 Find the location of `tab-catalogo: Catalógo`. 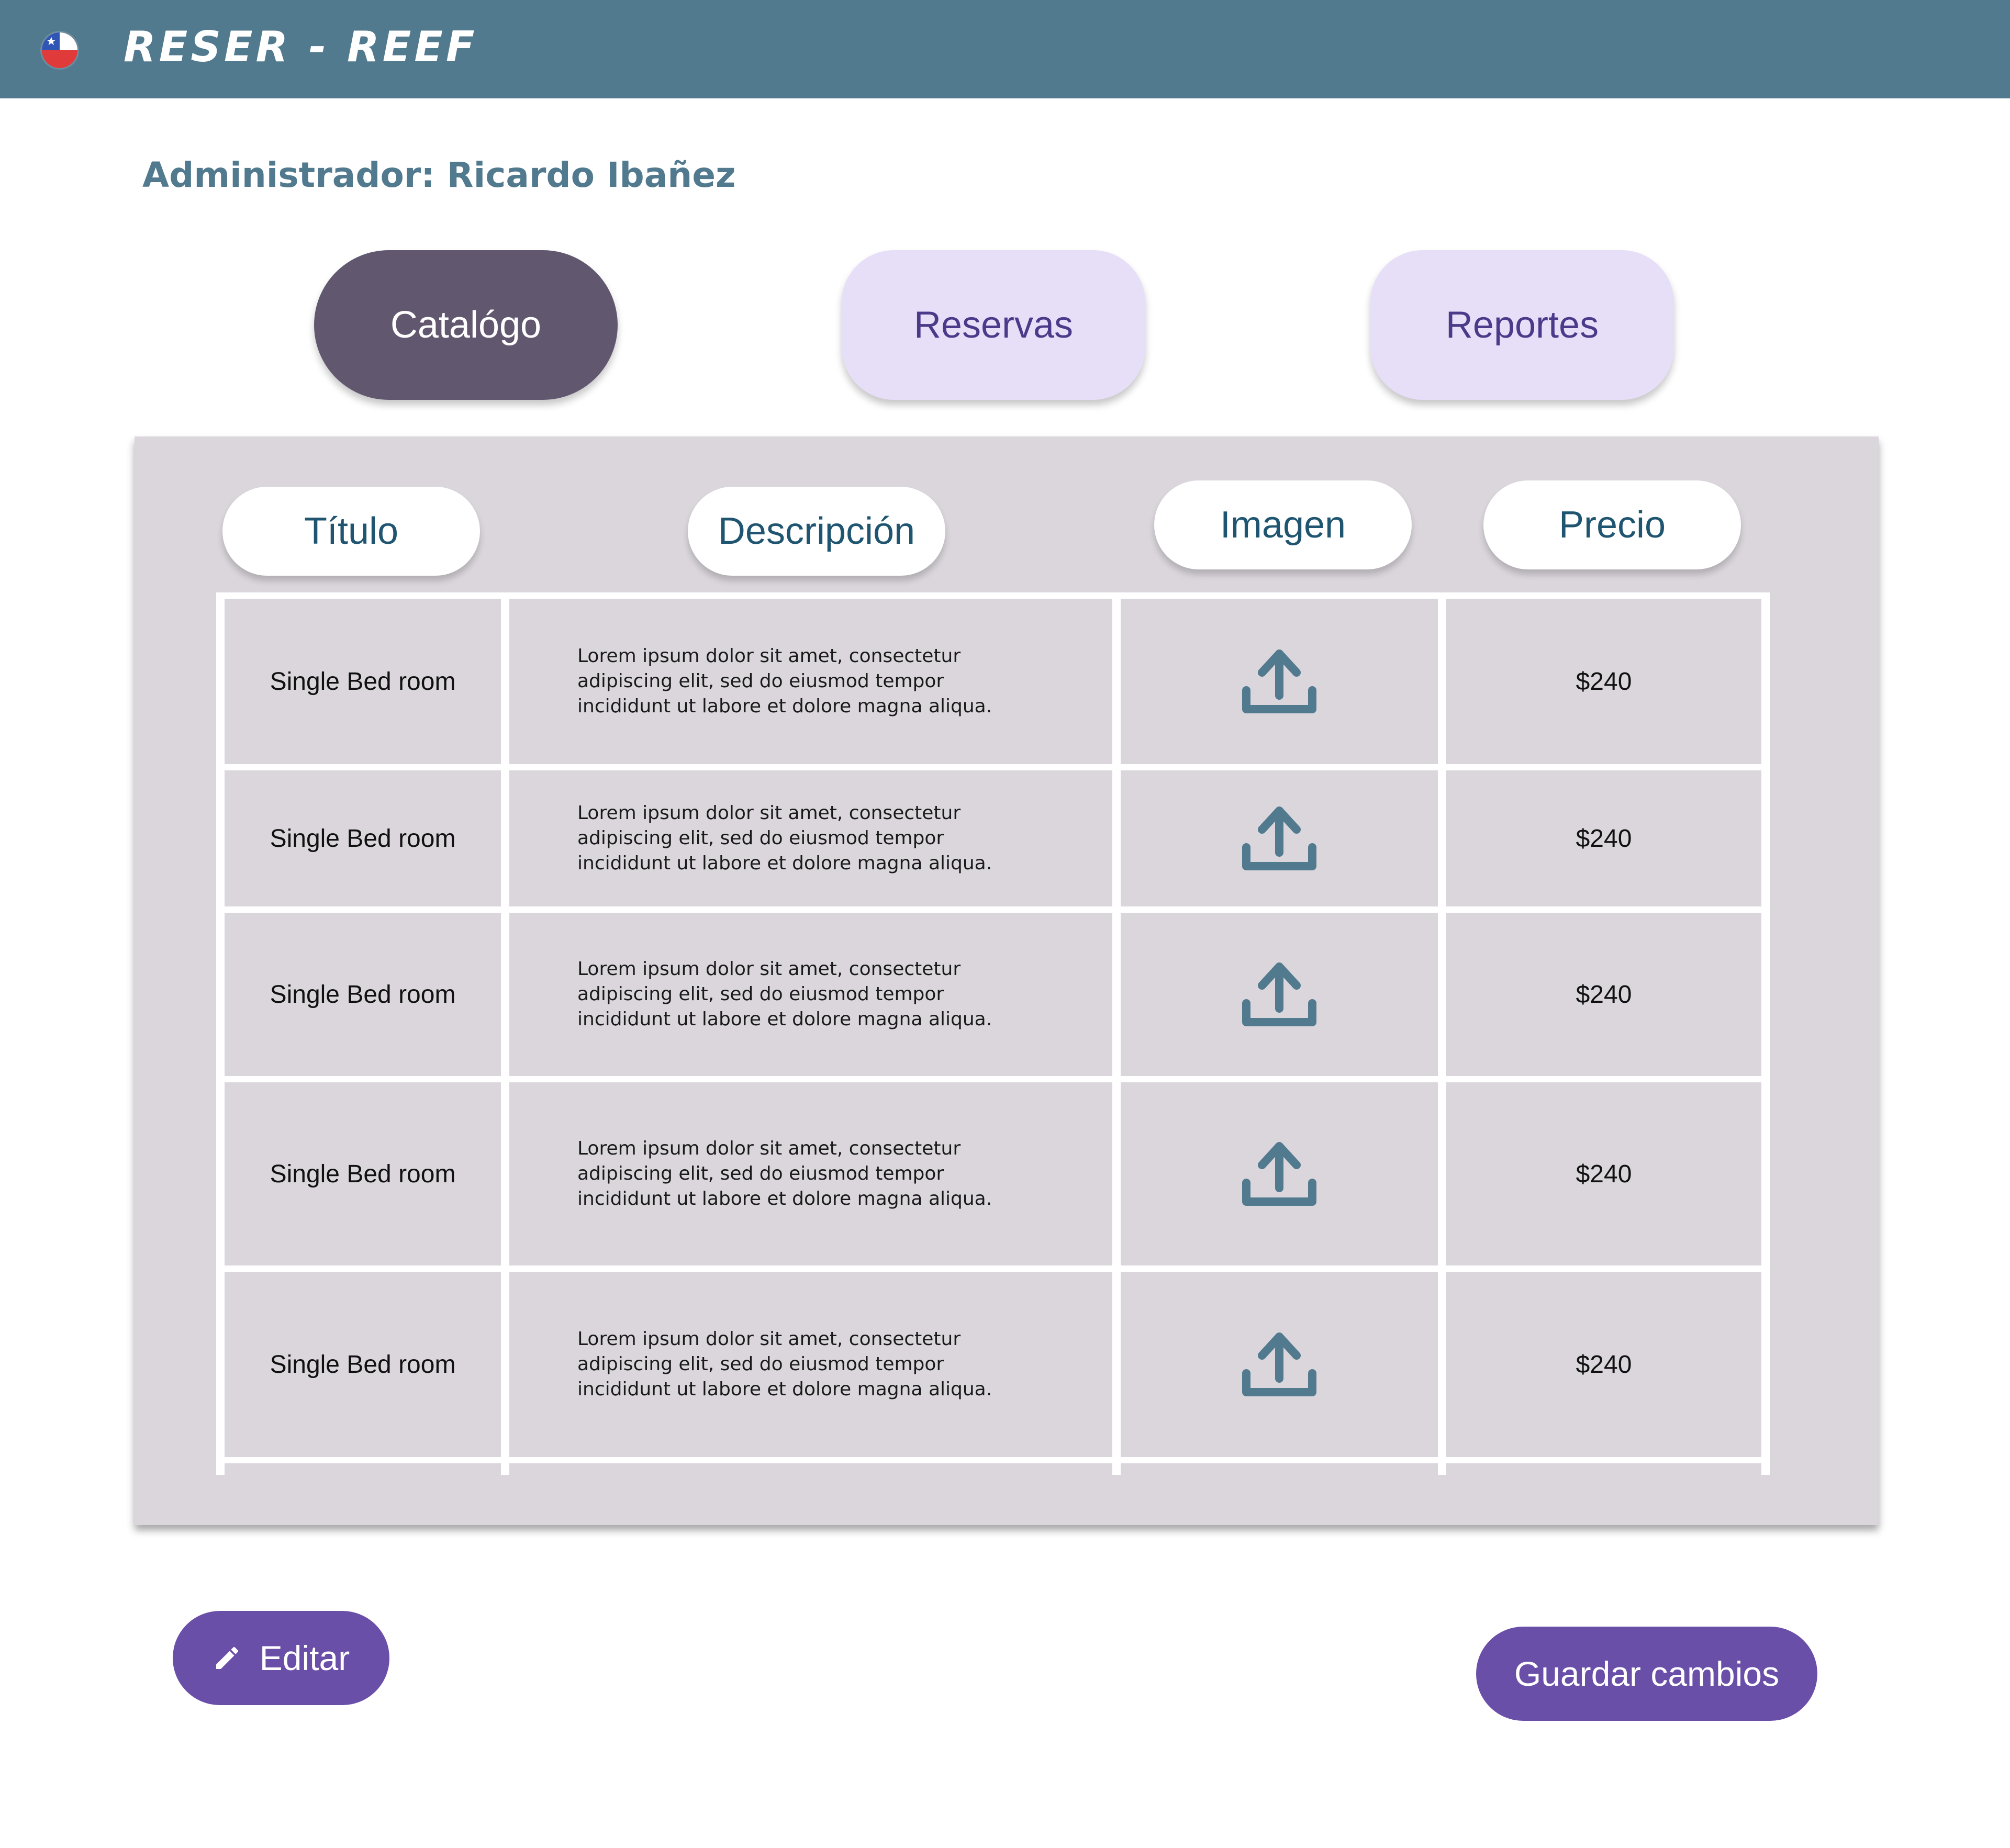

tab-catalogo: Catalógo is located at coordinates (466, 325).